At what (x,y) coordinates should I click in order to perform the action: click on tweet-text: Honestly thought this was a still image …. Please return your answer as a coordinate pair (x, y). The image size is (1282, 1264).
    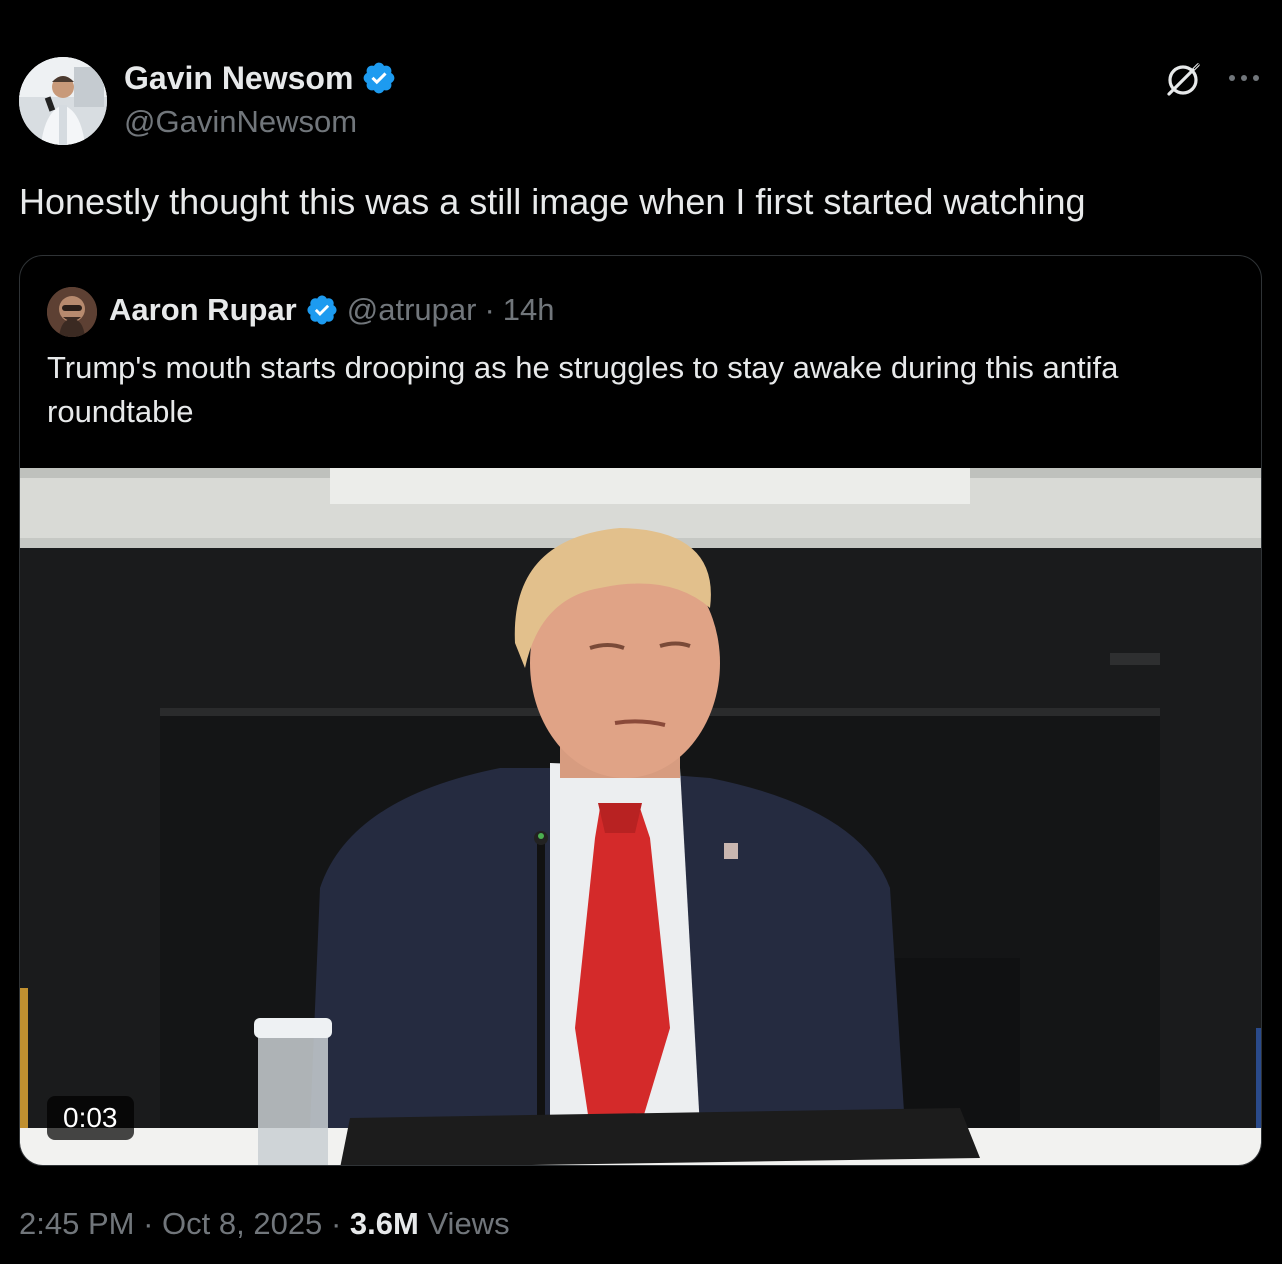
    Looking at the image, I should click on (552, 201).